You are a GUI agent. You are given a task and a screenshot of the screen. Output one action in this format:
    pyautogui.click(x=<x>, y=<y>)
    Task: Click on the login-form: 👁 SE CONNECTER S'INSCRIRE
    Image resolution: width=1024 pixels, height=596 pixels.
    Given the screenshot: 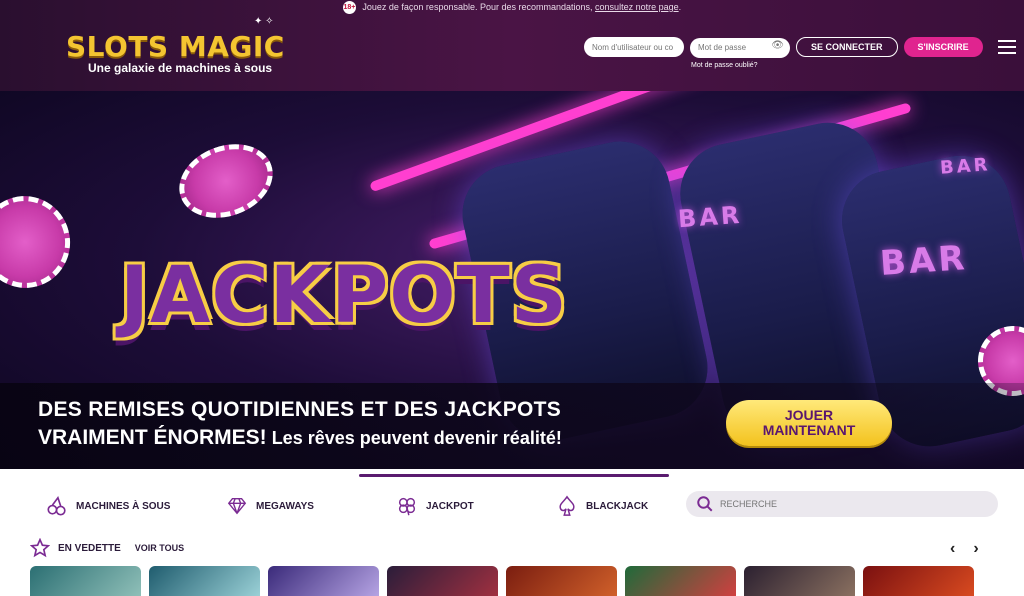 What is the action you would take?
    pyautogui.click(x=783, y=47)
    